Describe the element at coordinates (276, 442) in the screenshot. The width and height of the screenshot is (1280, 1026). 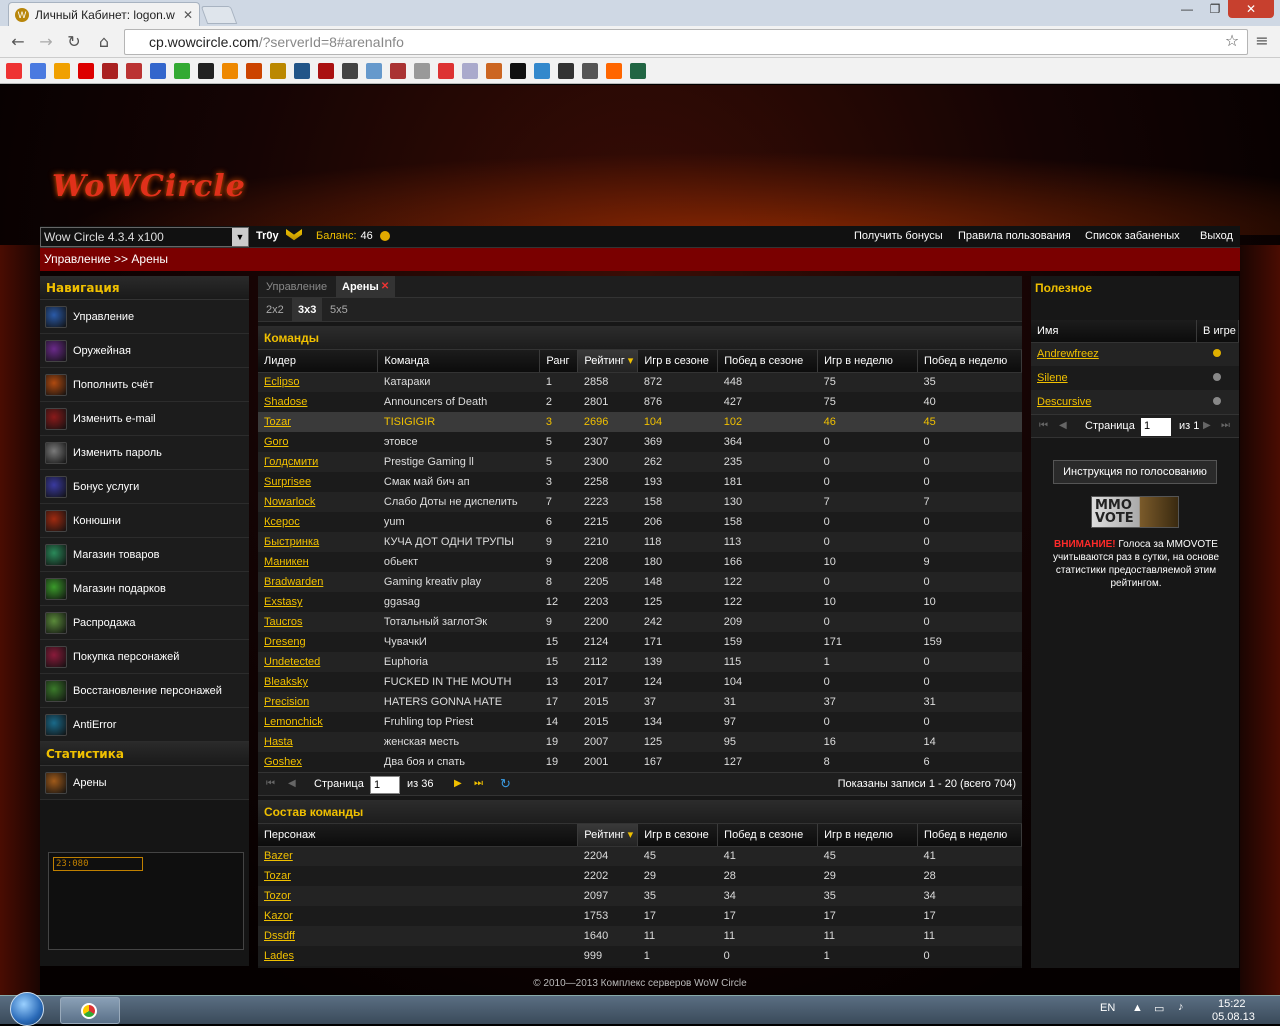
I see `character-link: Goro` at that location.